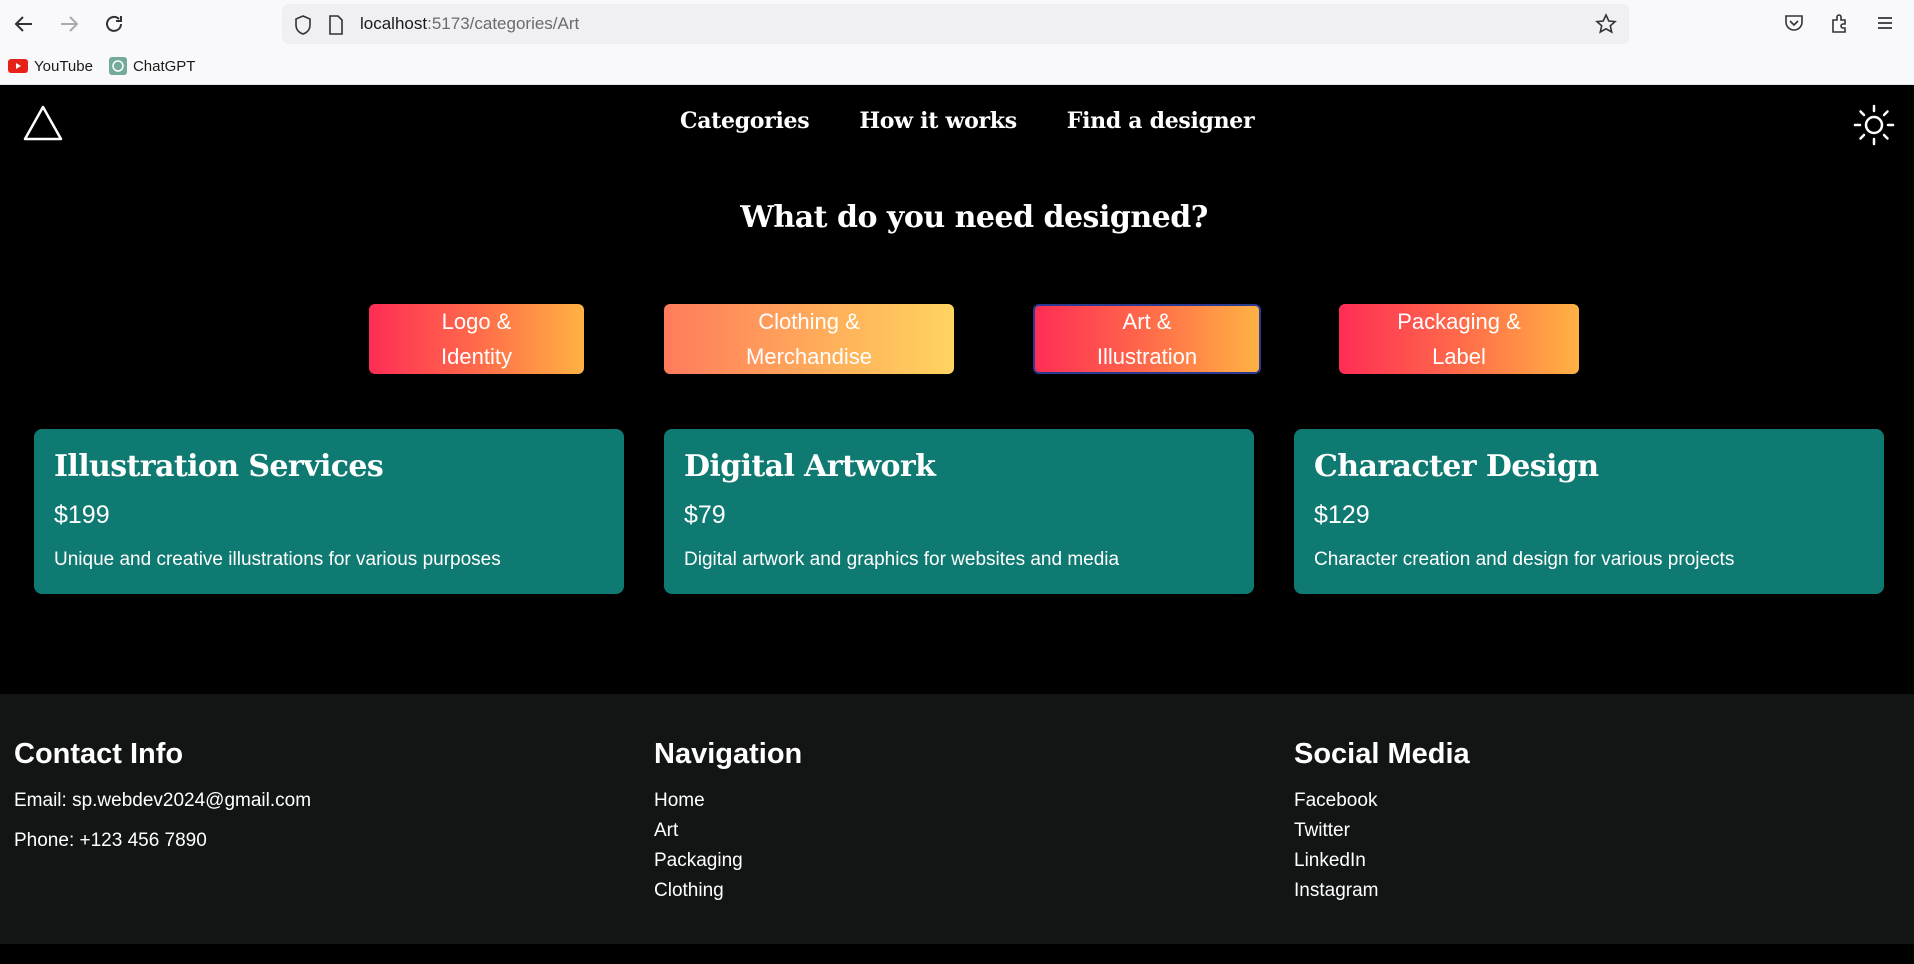 This screenshot has height=964, width=1914. Describe the element at coordinates (1161, 121) in the screenshot. I see `nav-find-designer: Find a designer` at that location.